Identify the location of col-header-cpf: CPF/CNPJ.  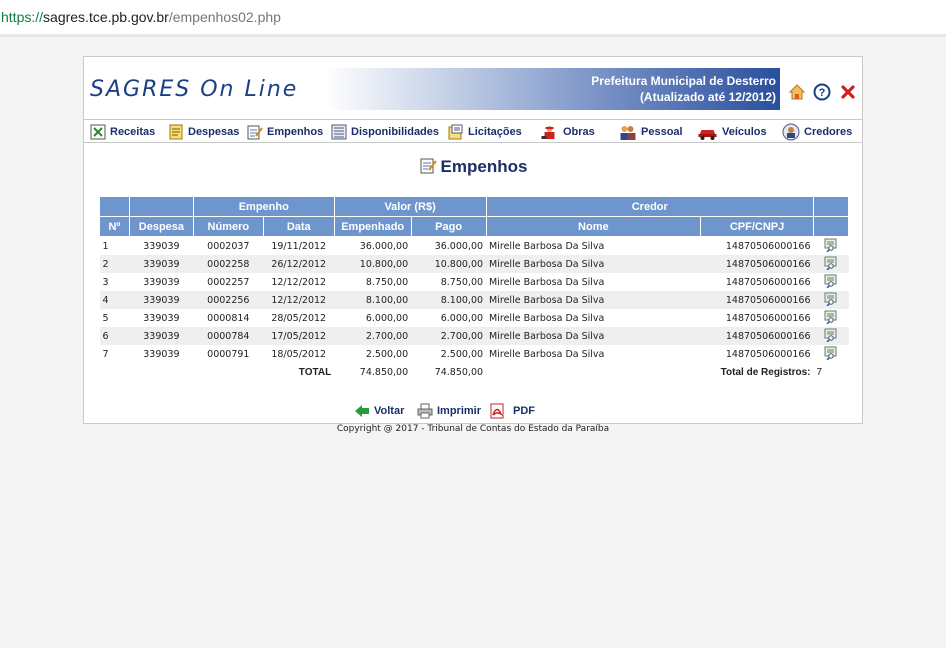
(757, 226).